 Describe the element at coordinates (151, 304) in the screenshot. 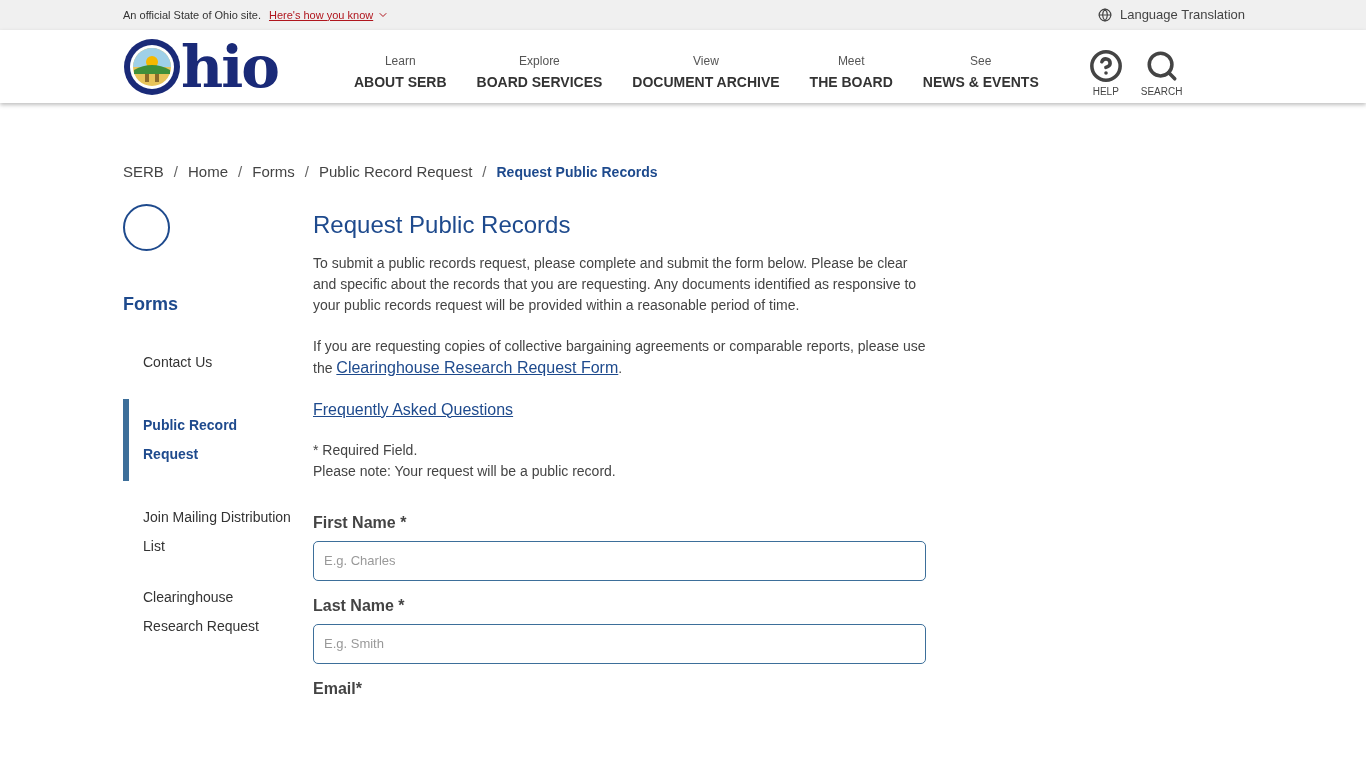

I see `sidebar-title: Forms` at that location.